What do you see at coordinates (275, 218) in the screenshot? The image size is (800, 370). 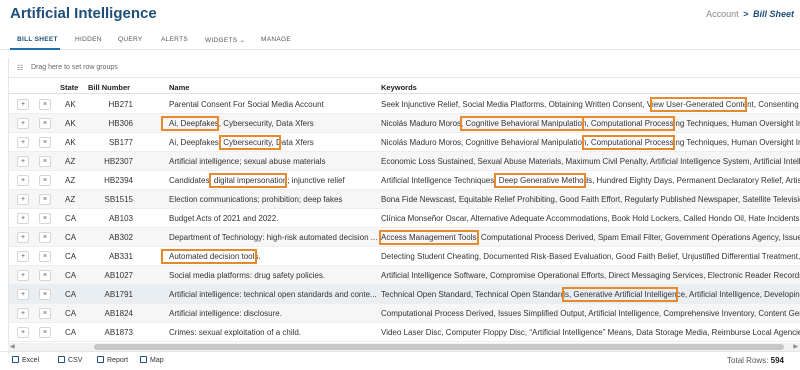 I see `cell-name: Budget Acts of 2021 and 2022.` at bounding box center [275, 218].